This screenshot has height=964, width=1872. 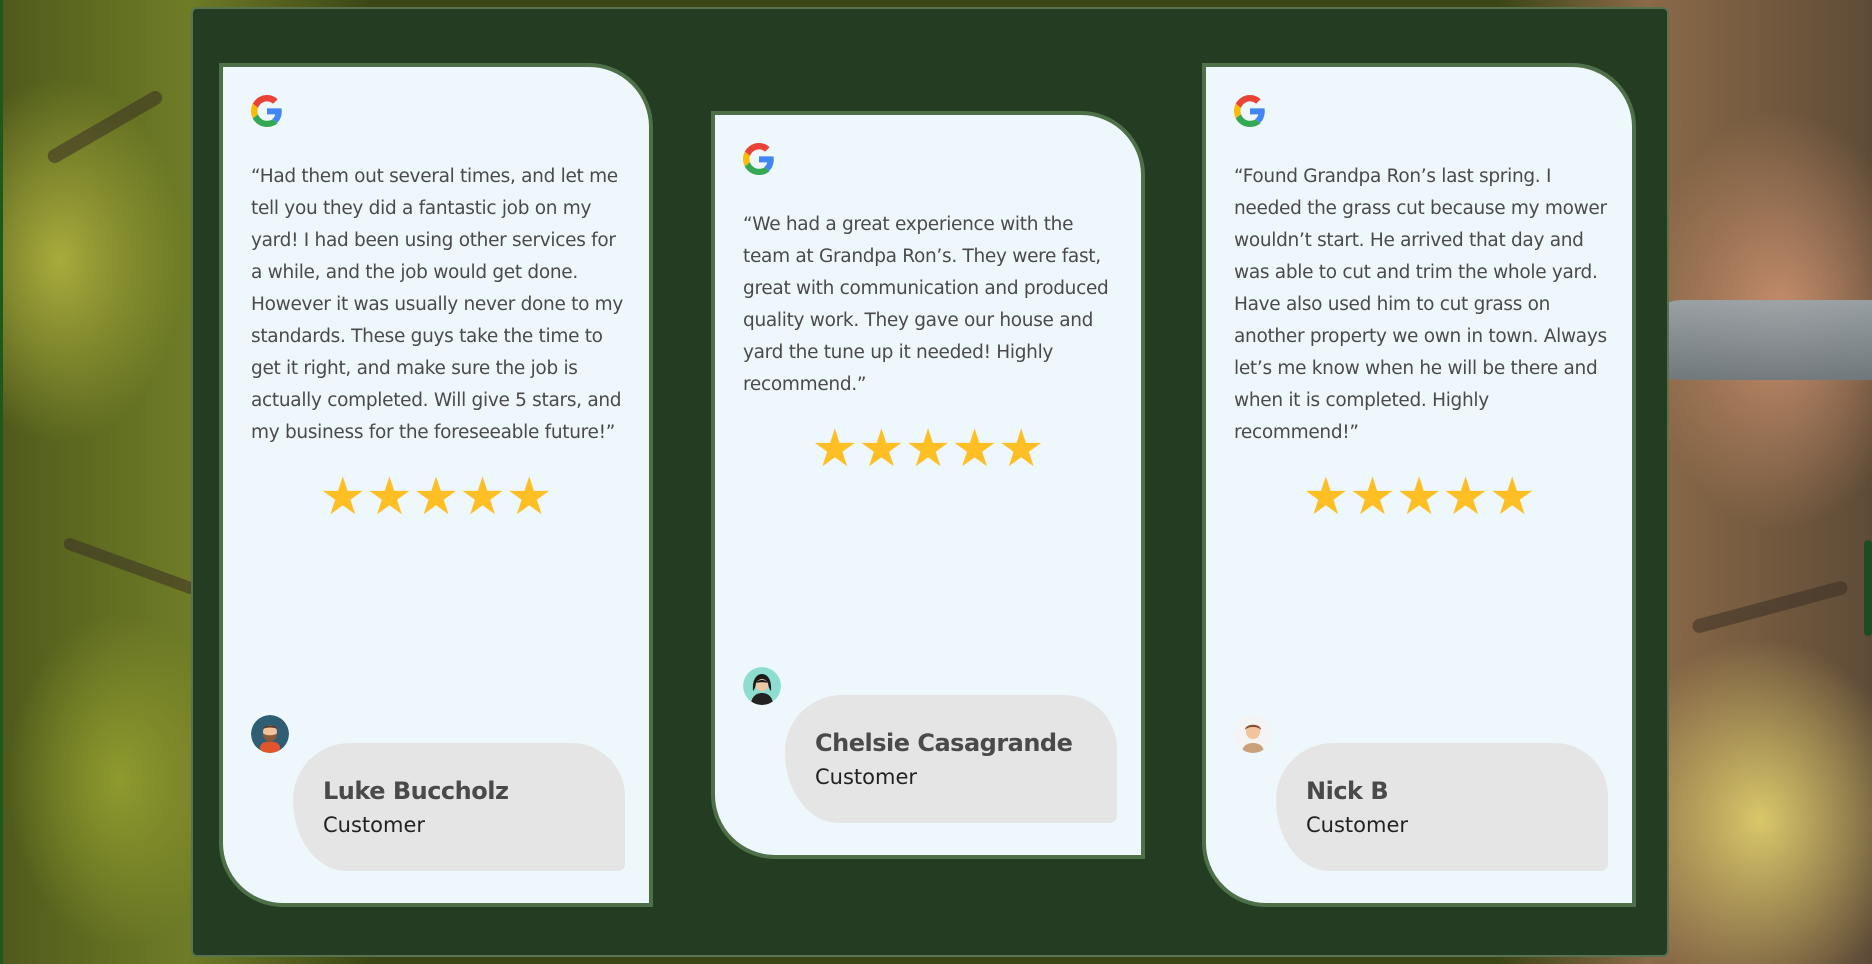 What do you see at coordinates (1253, 734) in the screenshot?
I see `man-avatar-icon` at bounding box center [1253, 734].